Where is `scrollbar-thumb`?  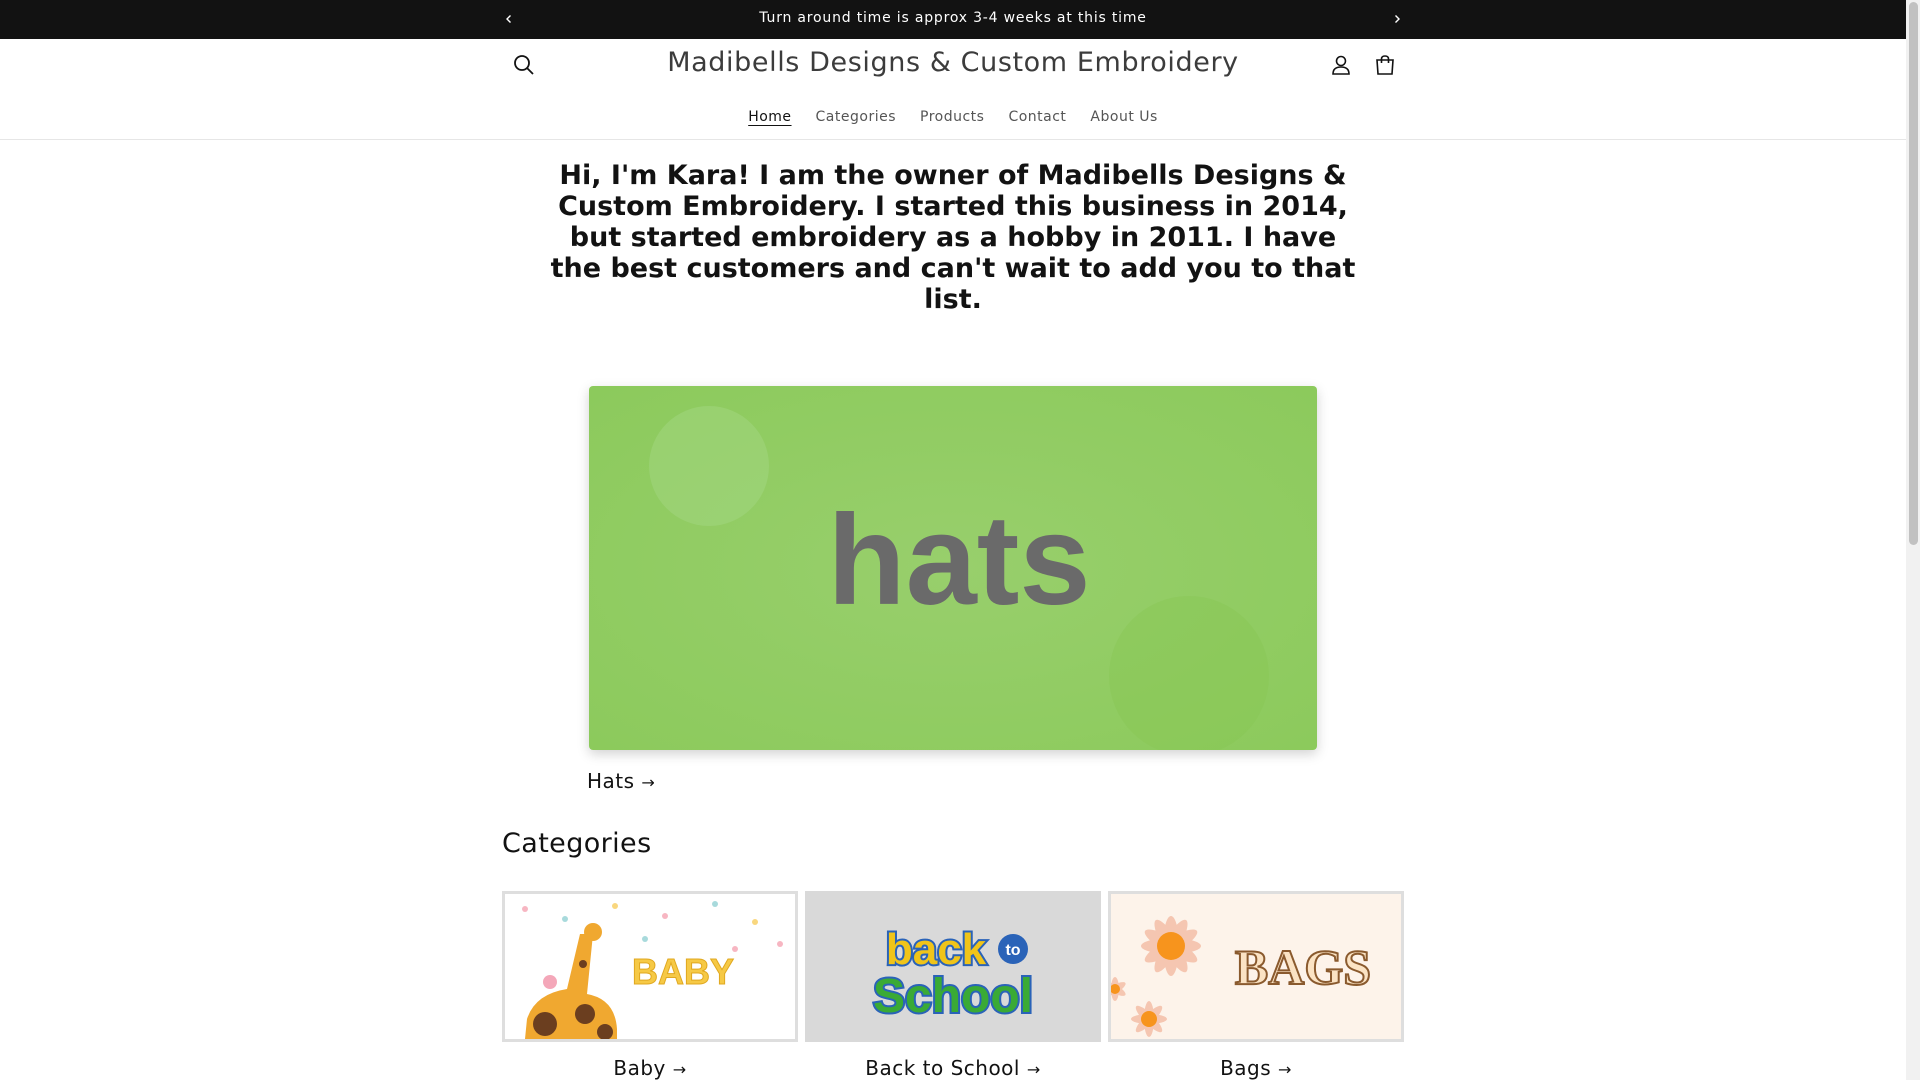
scrollbar-thumb is located at coordinates (1913, 273).